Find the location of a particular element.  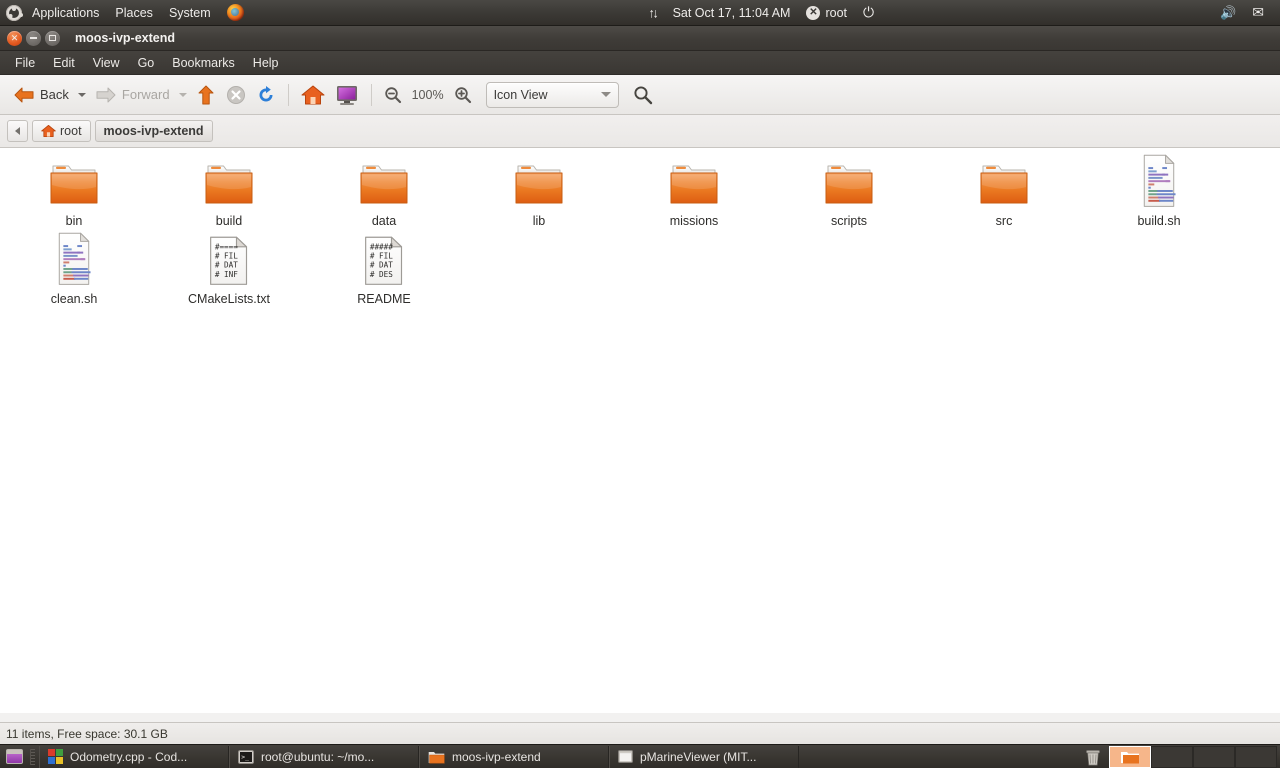

menu-system: System is located at coordinates (190, 13).